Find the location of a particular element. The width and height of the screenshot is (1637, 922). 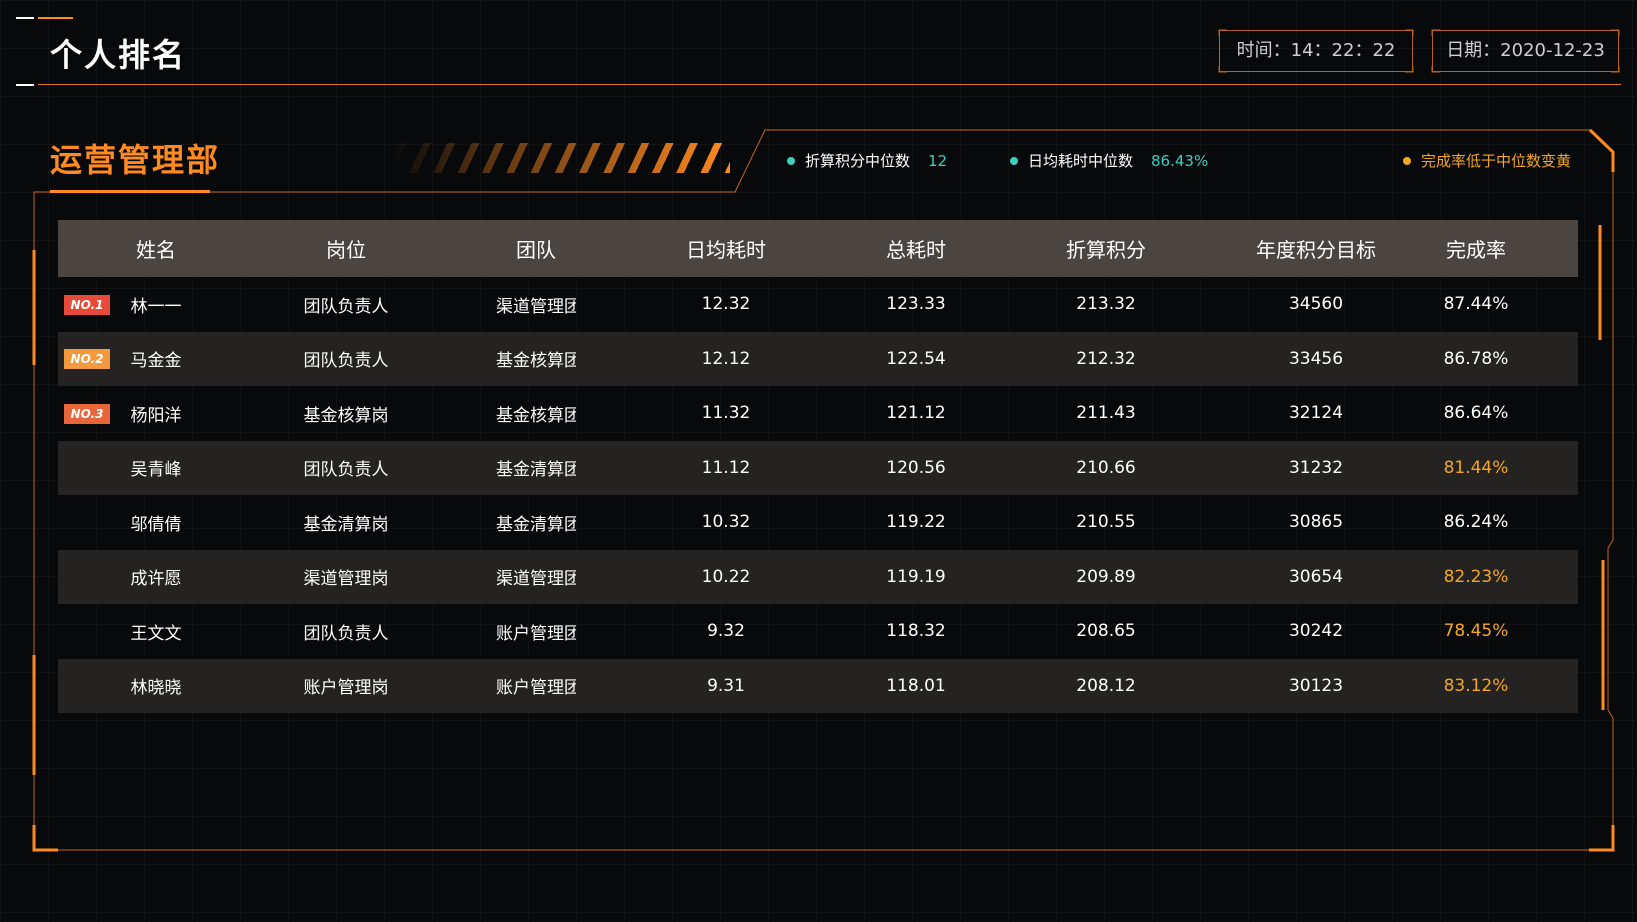

cell-rate: 78.45% is located at coordinates (1476, 631).